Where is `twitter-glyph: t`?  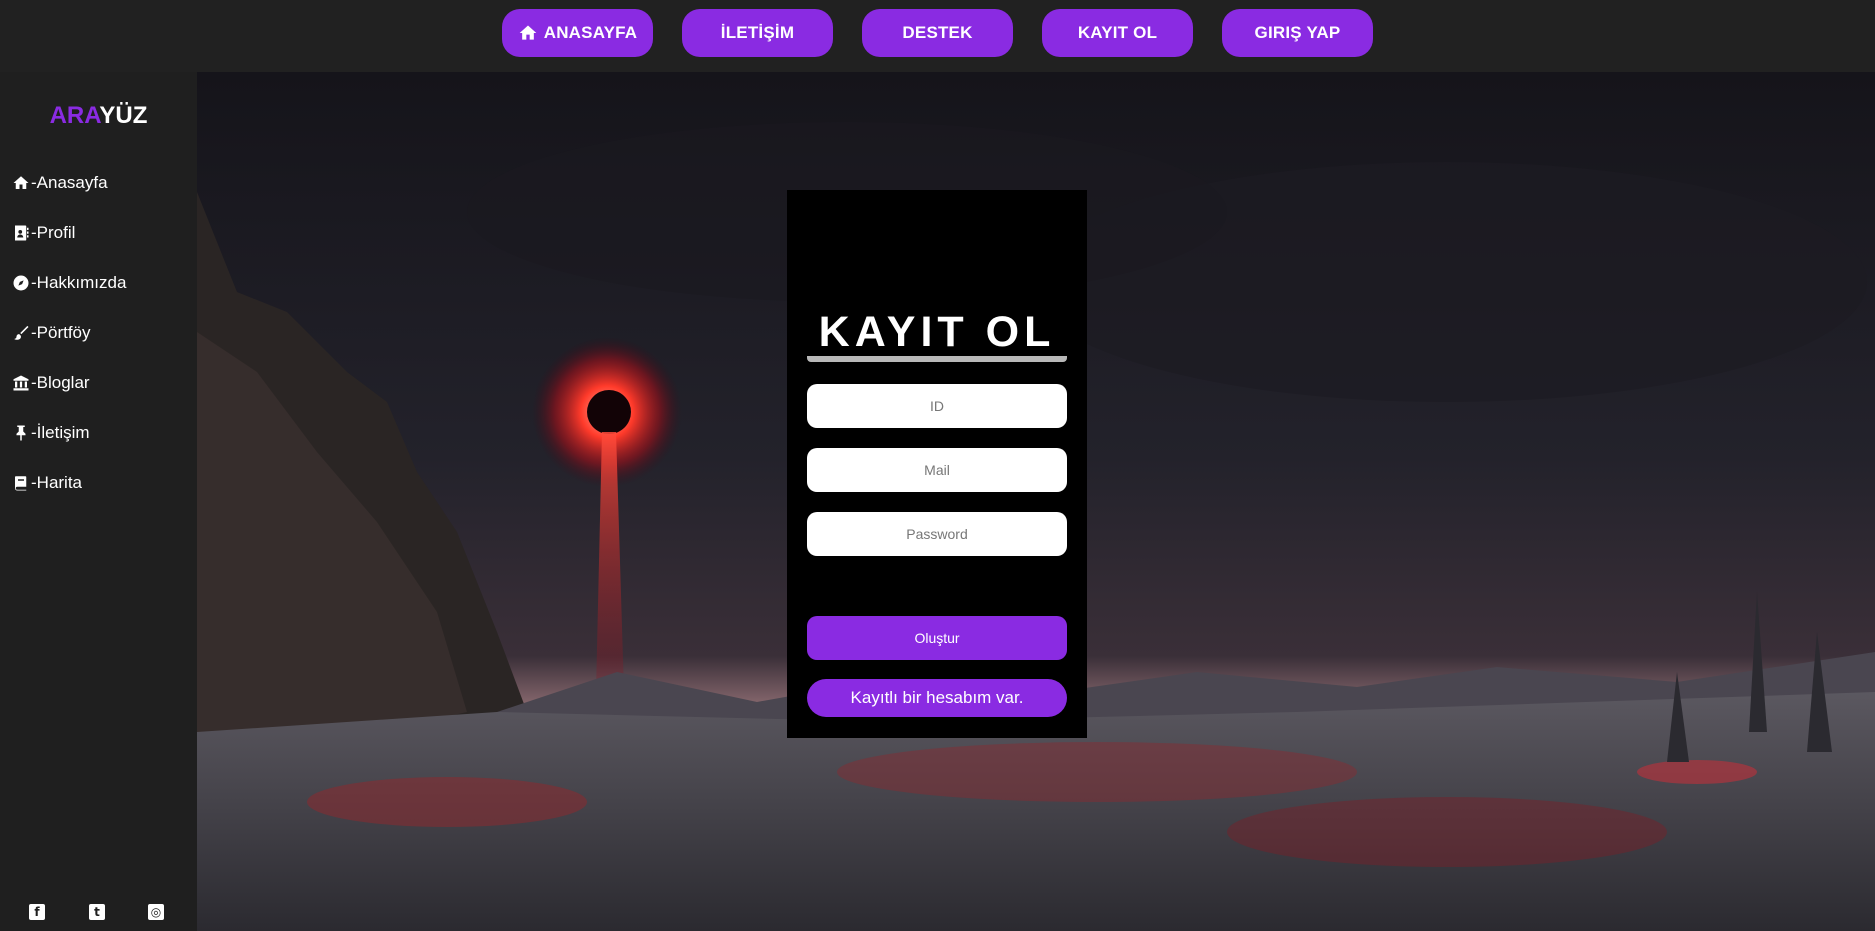
twitter-glyph: t is located at coordinates (97, 912).